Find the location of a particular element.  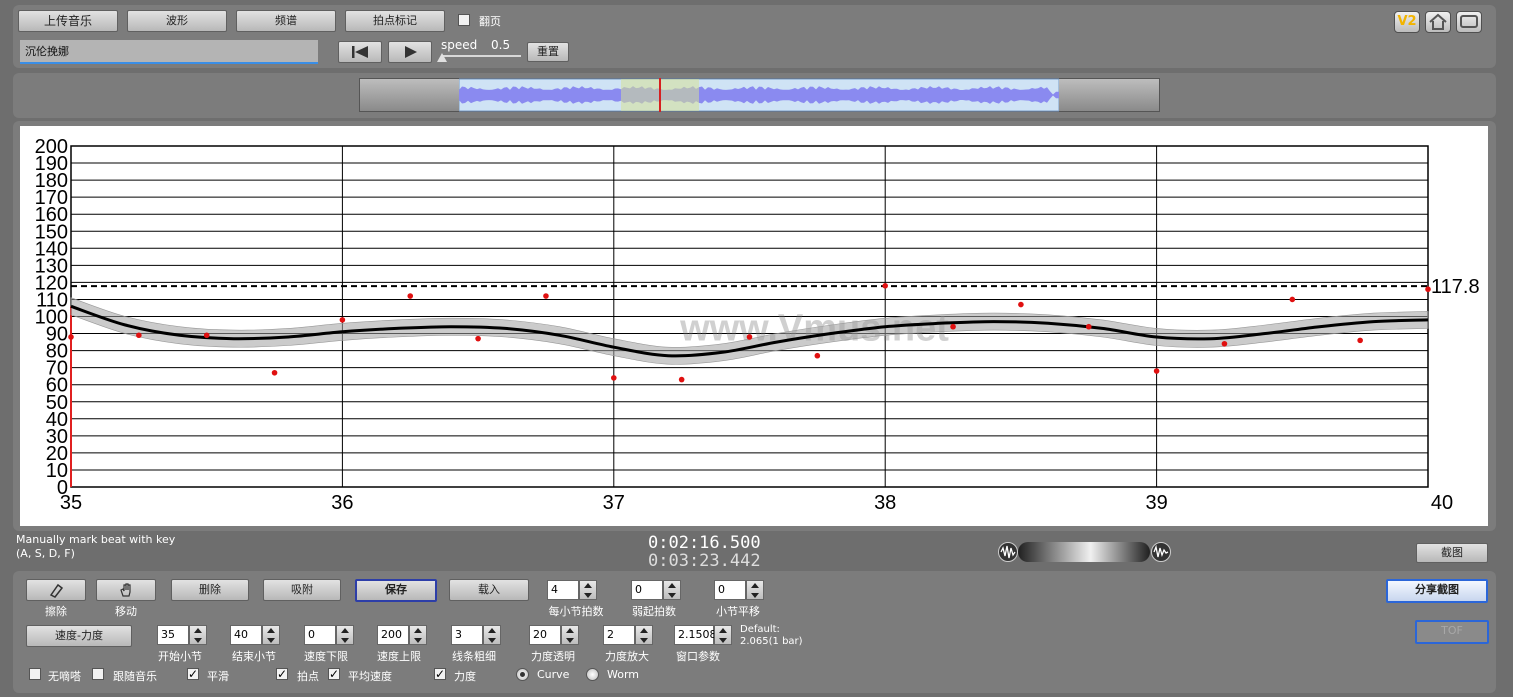

pickup-stepper: 0 is located at coordinates (656, 590).